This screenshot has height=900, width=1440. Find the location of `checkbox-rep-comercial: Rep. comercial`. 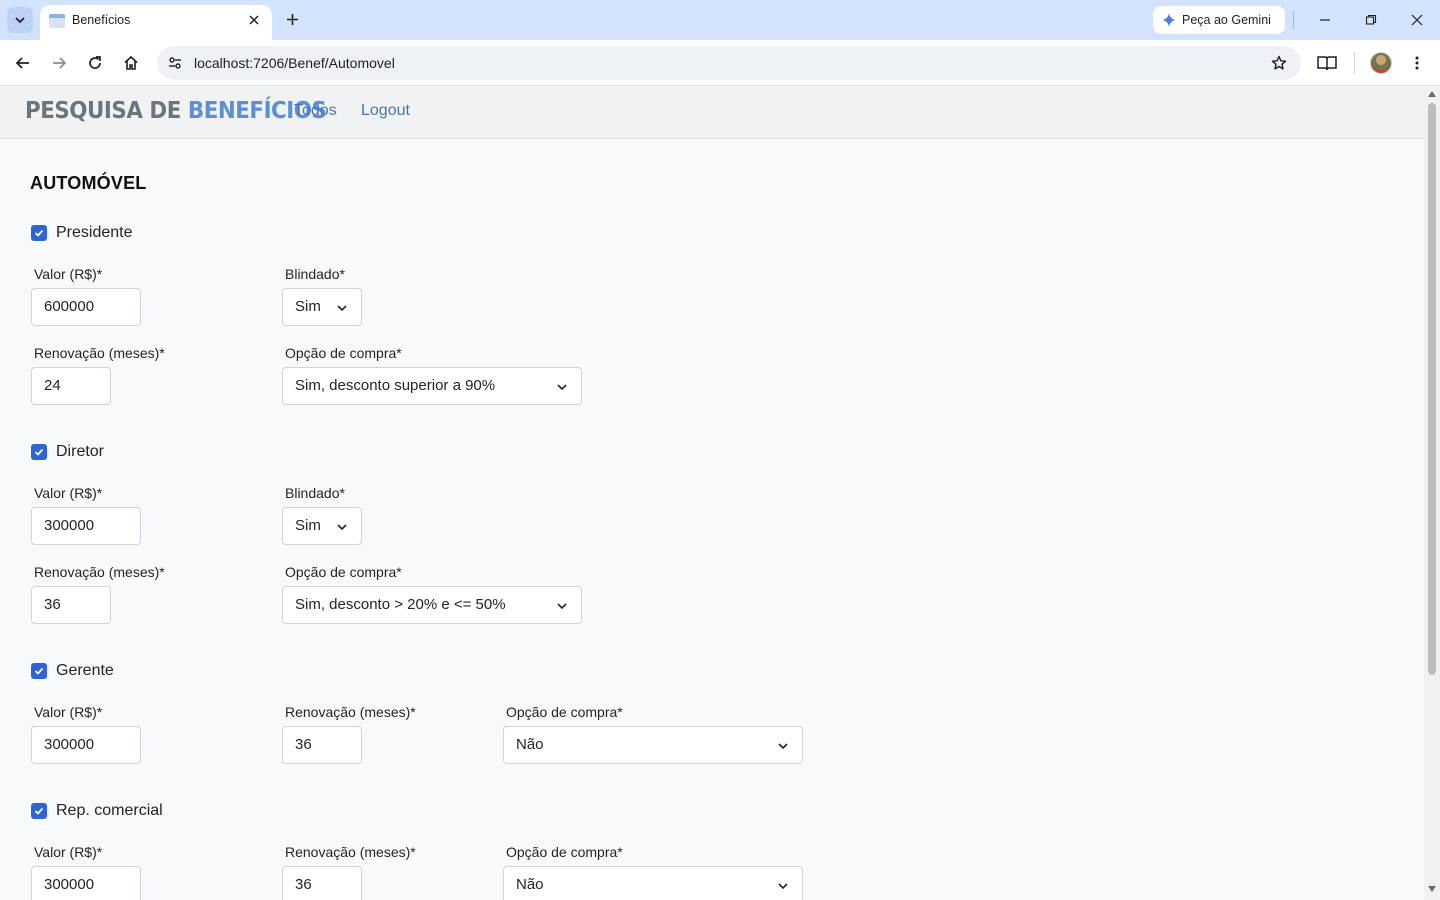

checkbox-rep-comercial: Rep. comercial is located at coordinates (97, 811).